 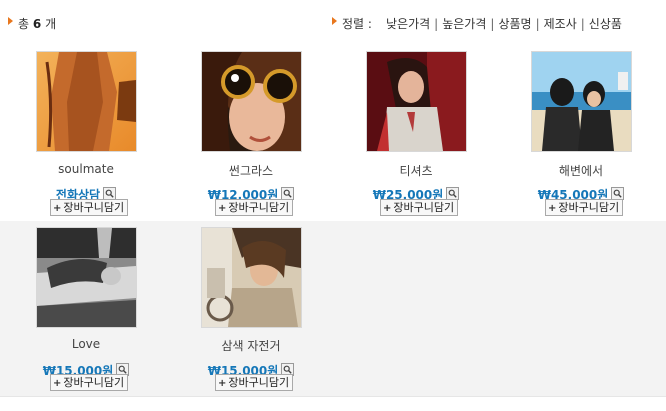 I want to click on divider, so click(x=333, y=396).